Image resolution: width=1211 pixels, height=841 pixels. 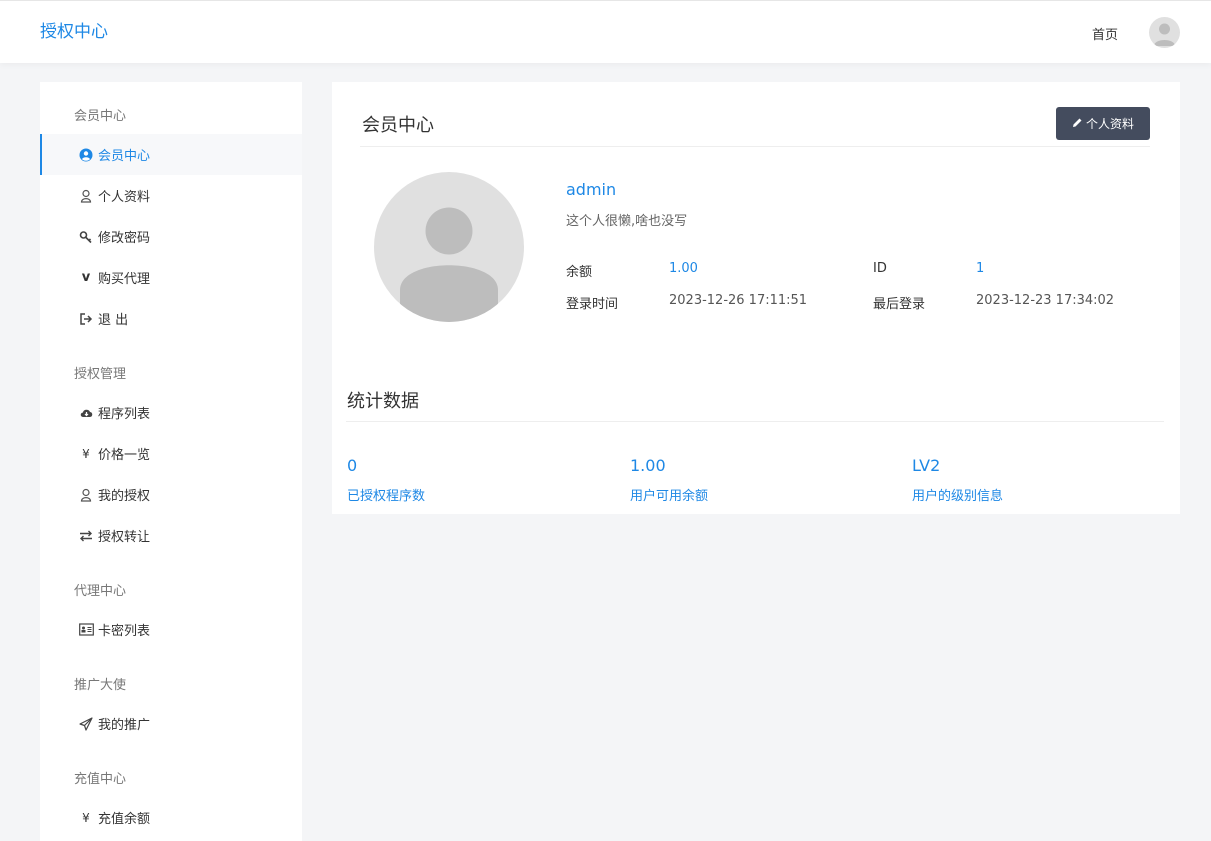 What do you see at coordinates (899, 304) in the screenshot?
I see `last-login-label: 最后登录` at bounding box center [899, 304].